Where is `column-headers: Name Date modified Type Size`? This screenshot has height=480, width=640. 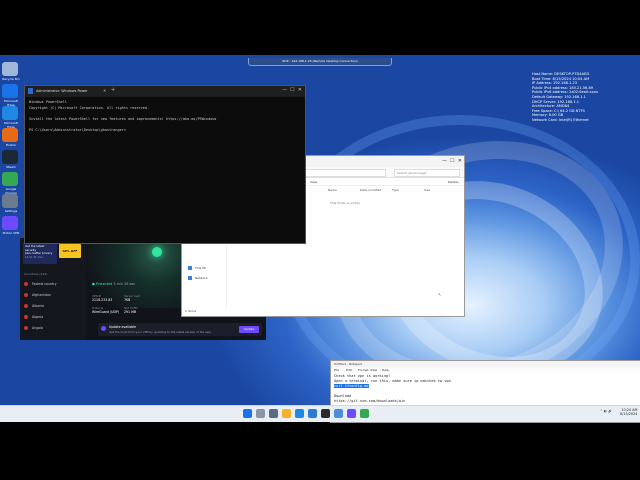 column-headers: Name Date modified Type Size is located at coordinates (393, 191).